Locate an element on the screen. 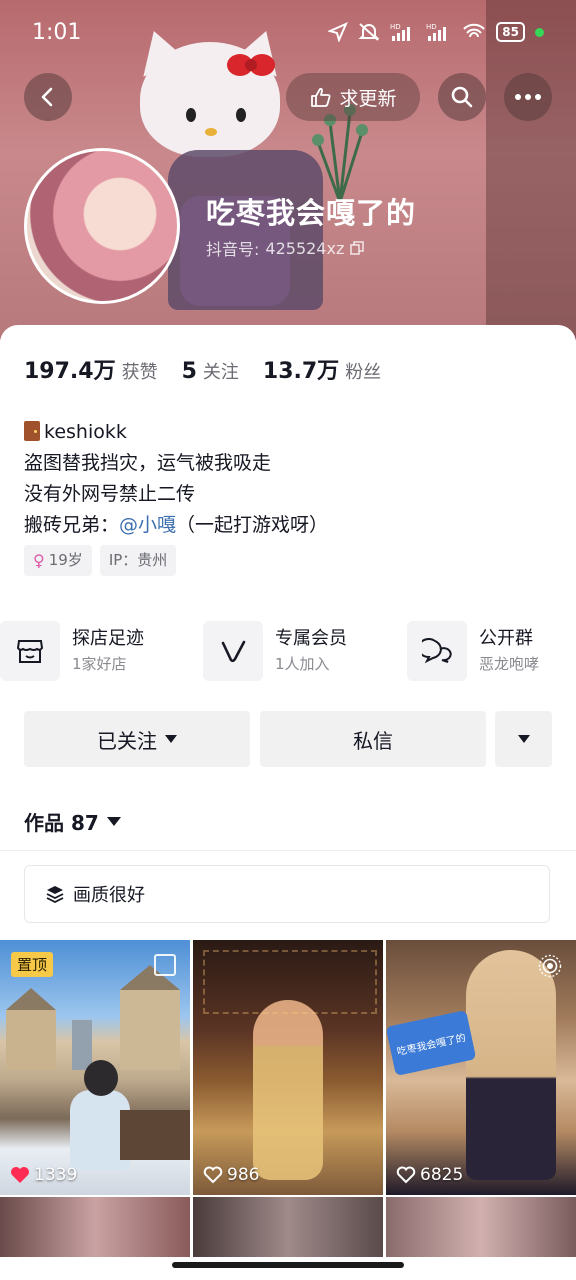 The height and width of the screenshot is (1280, 576). home-indicator is located at coordinates (288, 1265).